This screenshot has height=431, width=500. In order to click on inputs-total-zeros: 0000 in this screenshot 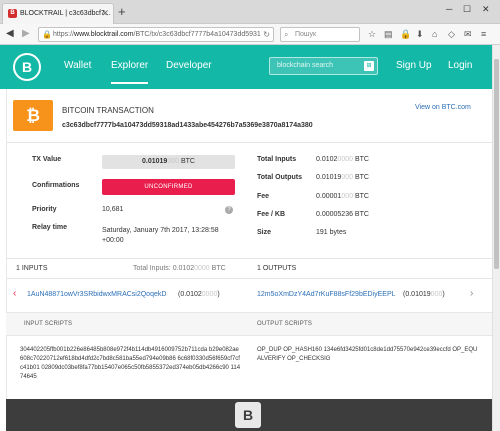, I will do `click(202, 268)`.